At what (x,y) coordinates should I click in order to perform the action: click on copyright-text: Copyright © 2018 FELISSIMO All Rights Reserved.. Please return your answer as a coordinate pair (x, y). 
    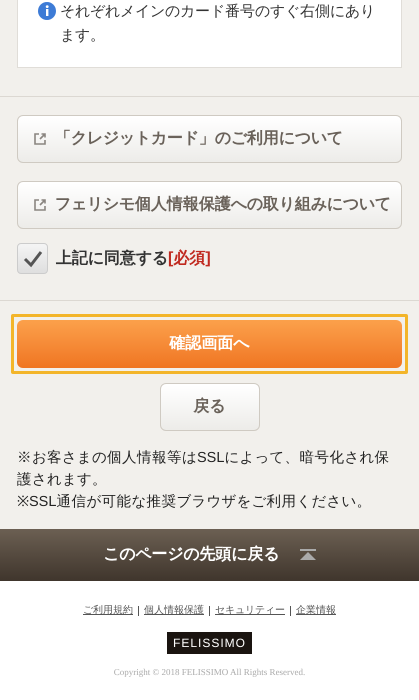
    Looking at the image, I should click on (210, 672).